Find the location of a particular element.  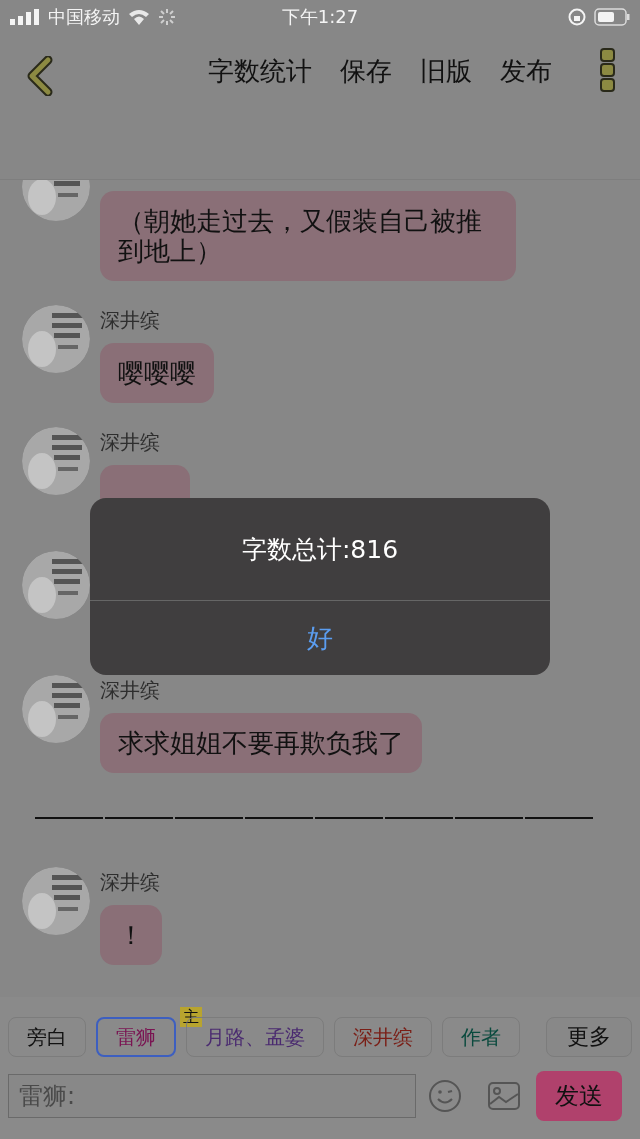

message-bubble: （朝她走过去，又假装自己被推到地上） is located at coordinates (308, 236).